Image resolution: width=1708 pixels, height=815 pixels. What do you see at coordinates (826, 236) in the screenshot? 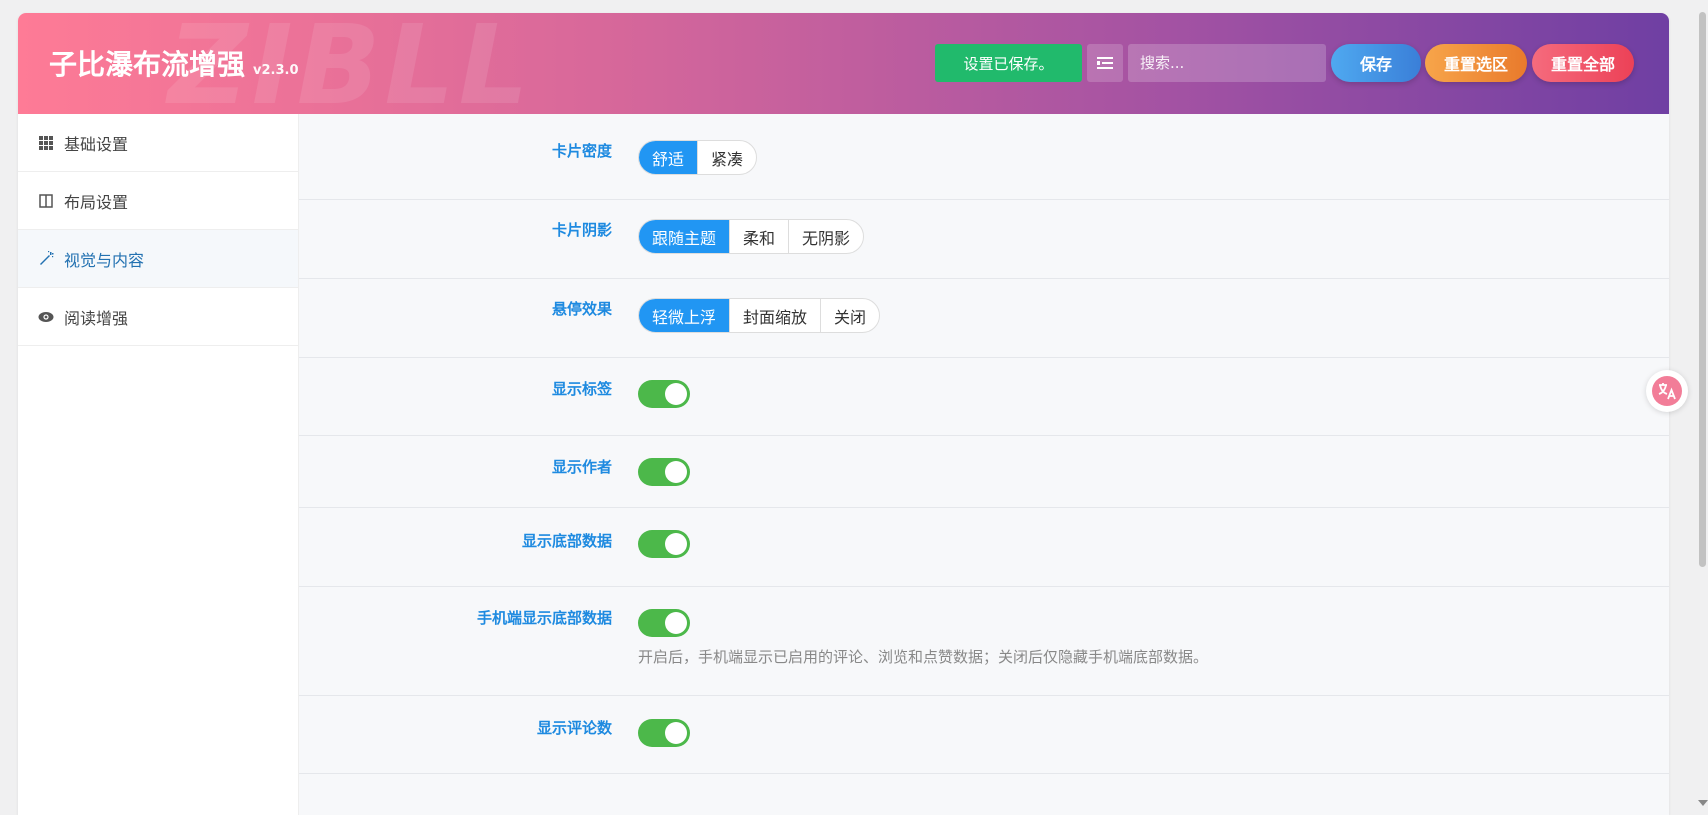
I see `option-no-shadow: 无阴影` at bounding box center [826, 236].